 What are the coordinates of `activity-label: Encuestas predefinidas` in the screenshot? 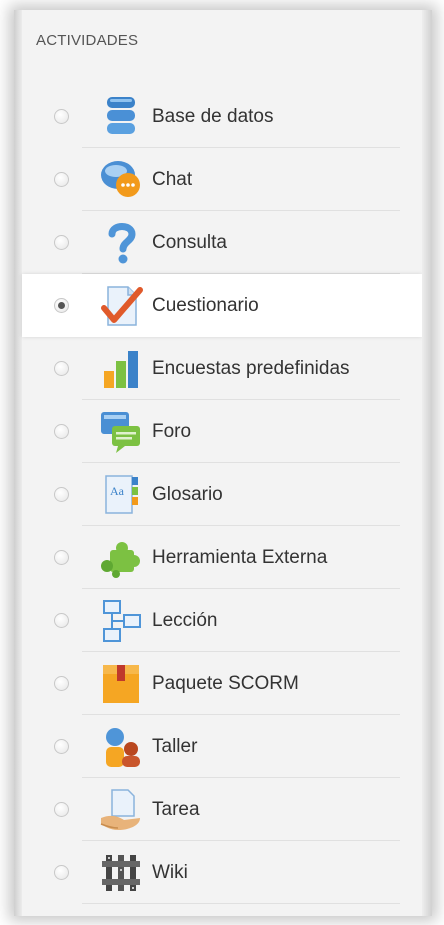 It's located at (251, 368).